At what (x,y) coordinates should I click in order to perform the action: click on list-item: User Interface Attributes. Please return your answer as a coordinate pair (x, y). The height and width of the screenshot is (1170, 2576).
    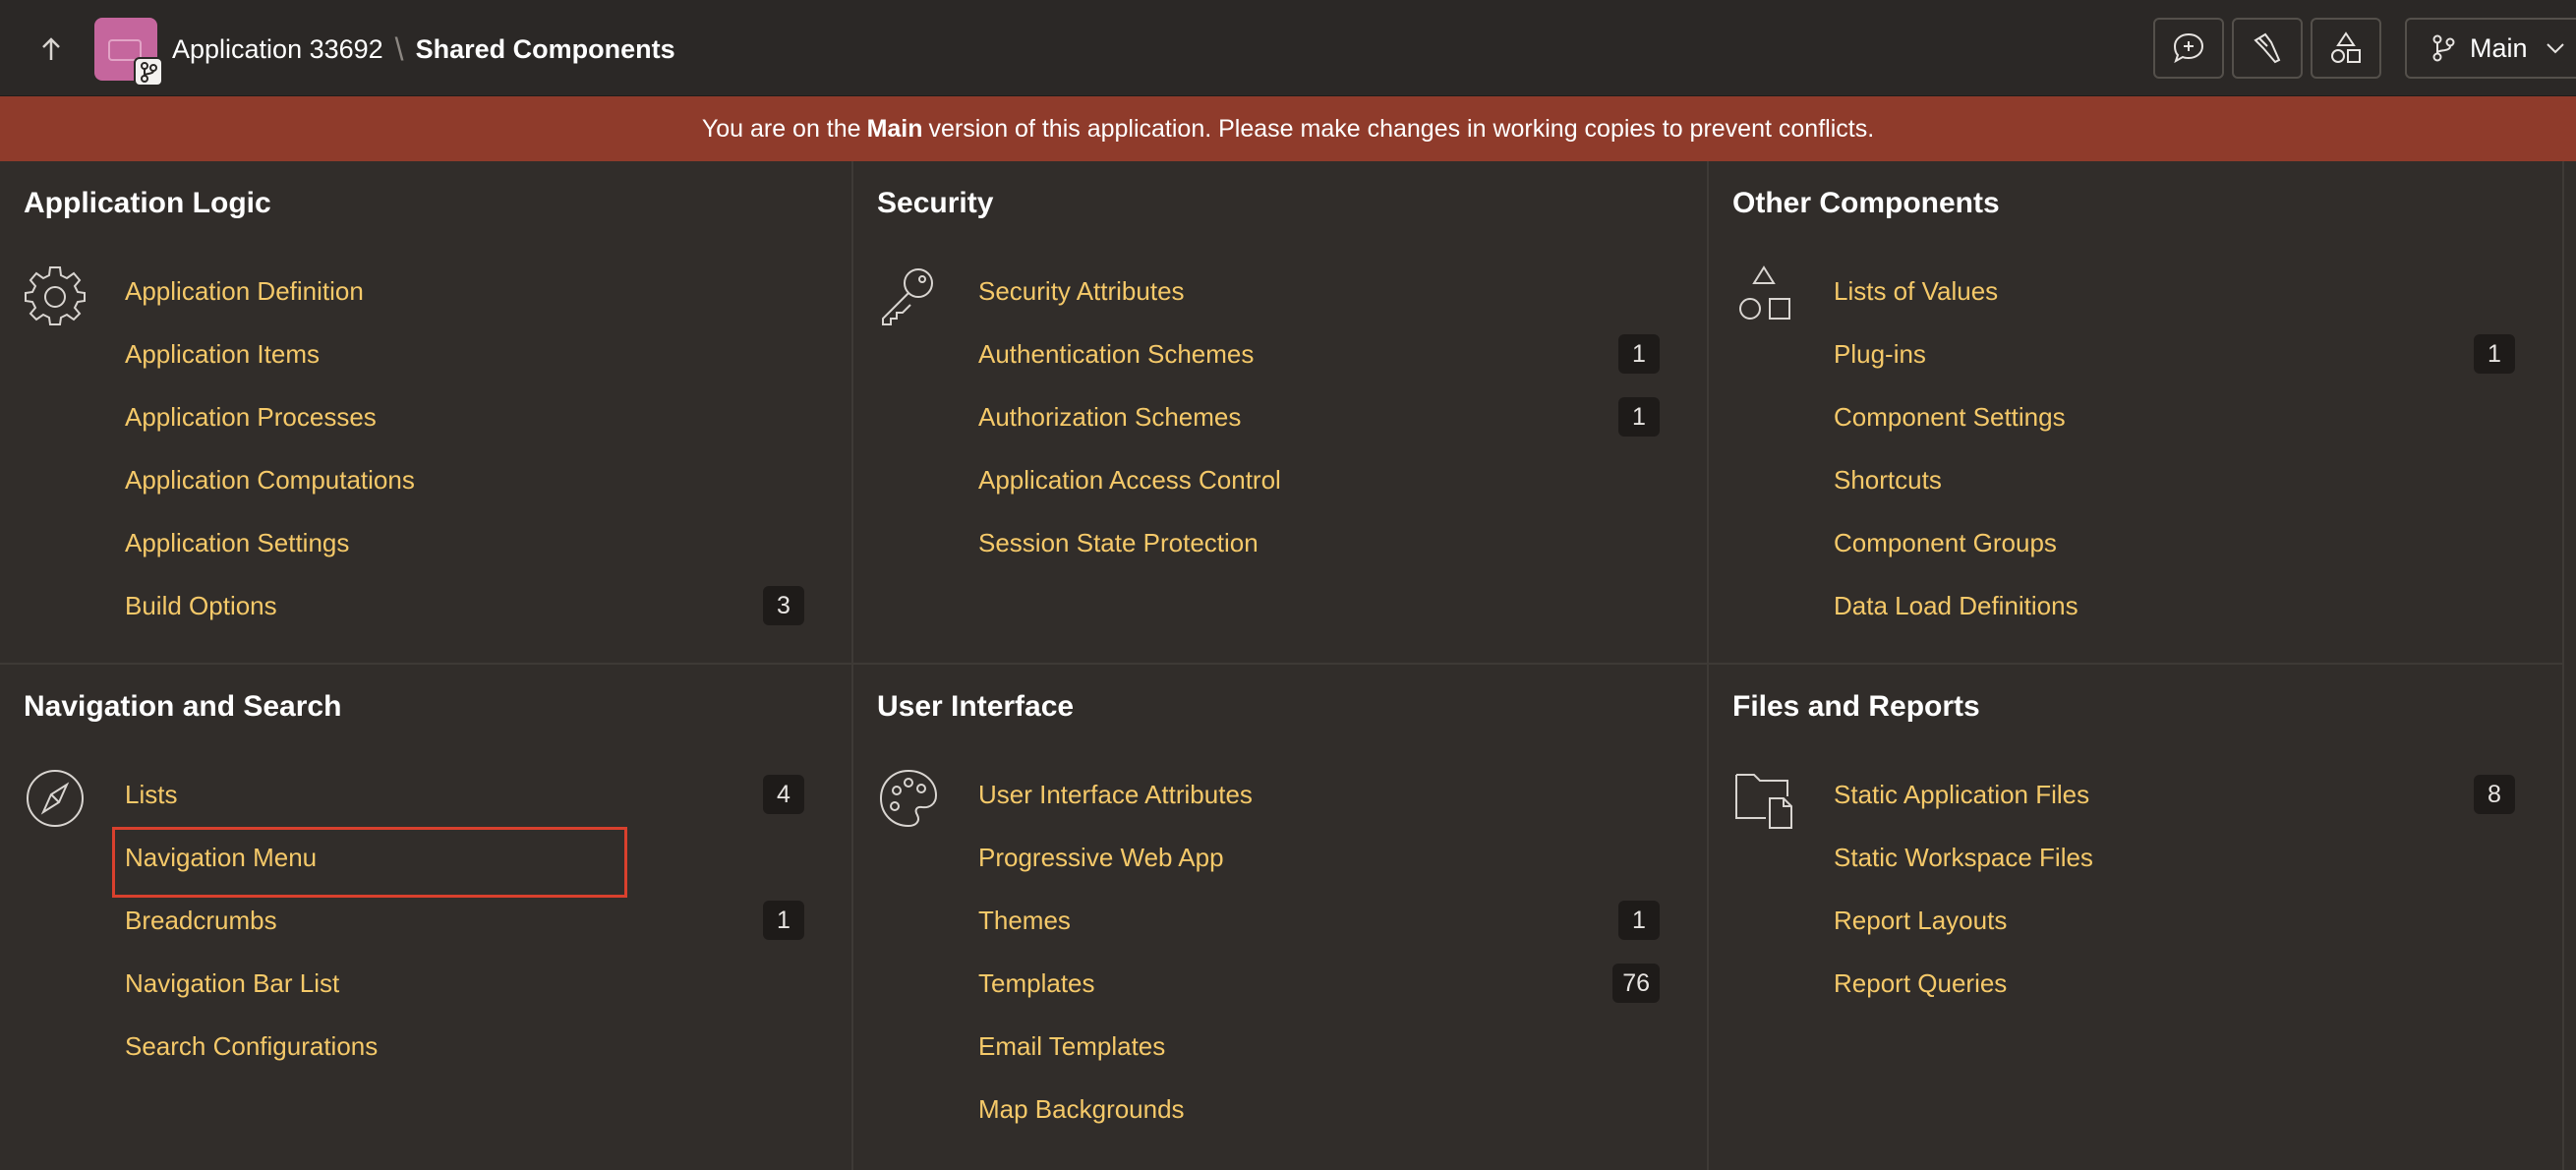
    Looking at the image, I should click on (1280, 794).